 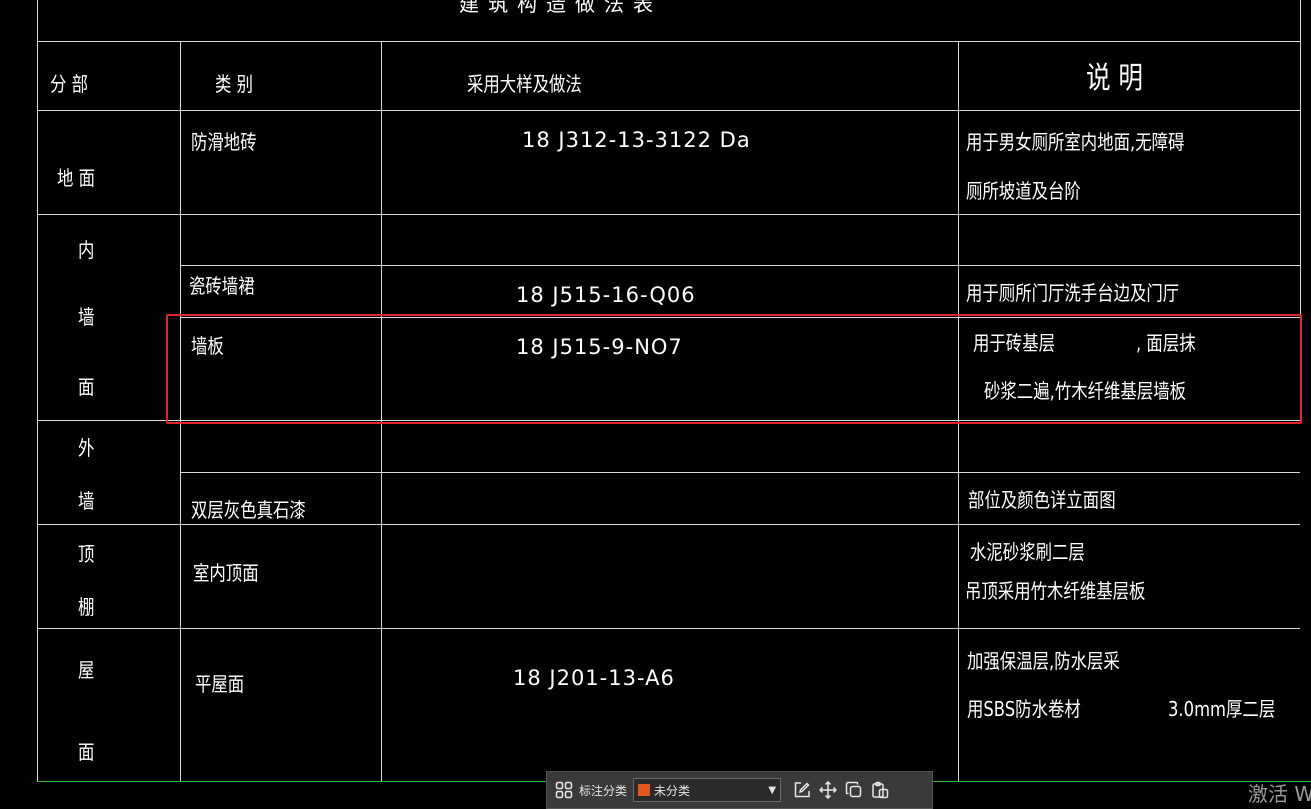 I want to click on annotation-toolbar: 标注分类 未分类 ▼, so click(x=739, y=790).